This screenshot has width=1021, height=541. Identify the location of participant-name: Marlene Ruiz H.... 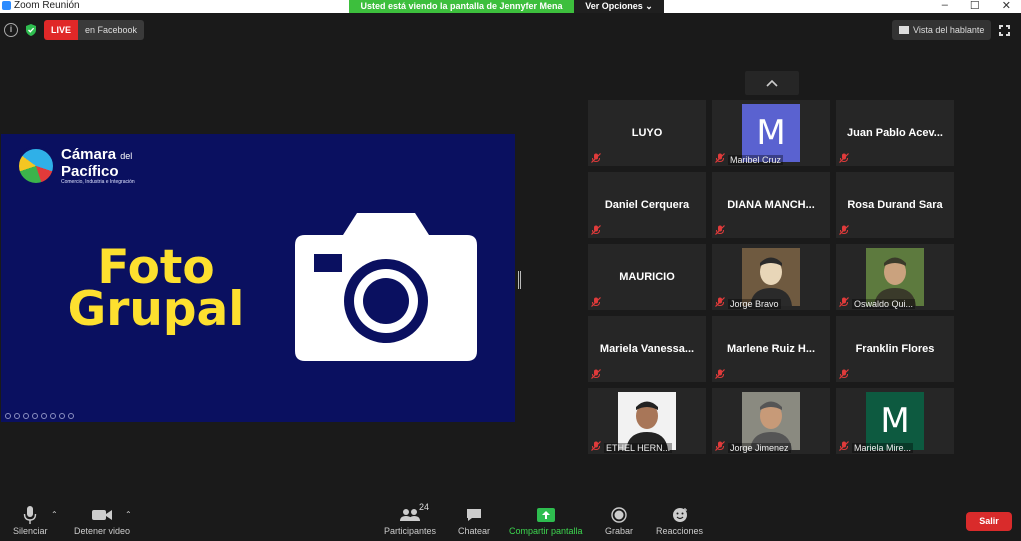
(771, 349).